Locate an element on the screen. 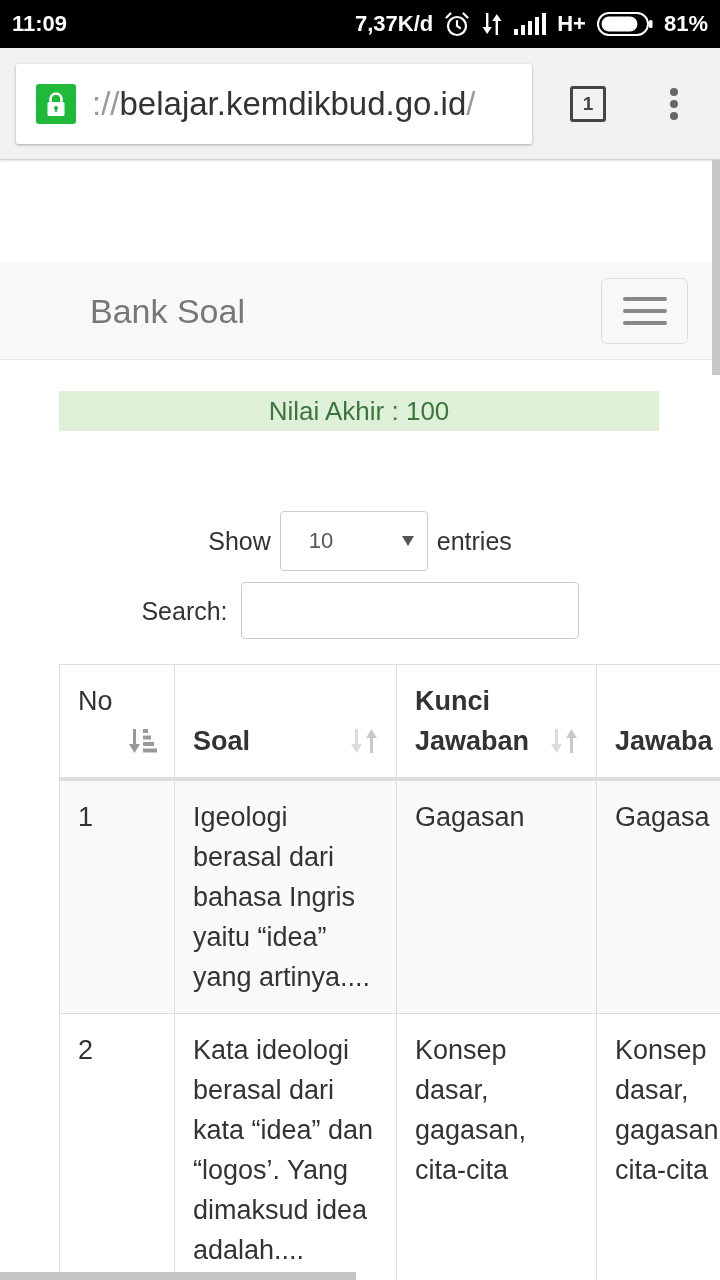 The width and height of the screenshot is (720, 1280). data-transfer-icon is located at coordinates (492, 24).